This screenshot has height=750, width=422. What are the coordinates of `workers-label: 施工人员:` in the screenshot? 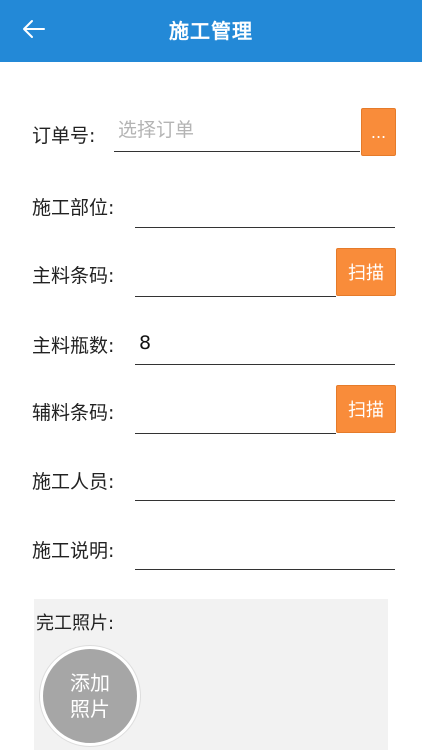 It's located at (73, 482).